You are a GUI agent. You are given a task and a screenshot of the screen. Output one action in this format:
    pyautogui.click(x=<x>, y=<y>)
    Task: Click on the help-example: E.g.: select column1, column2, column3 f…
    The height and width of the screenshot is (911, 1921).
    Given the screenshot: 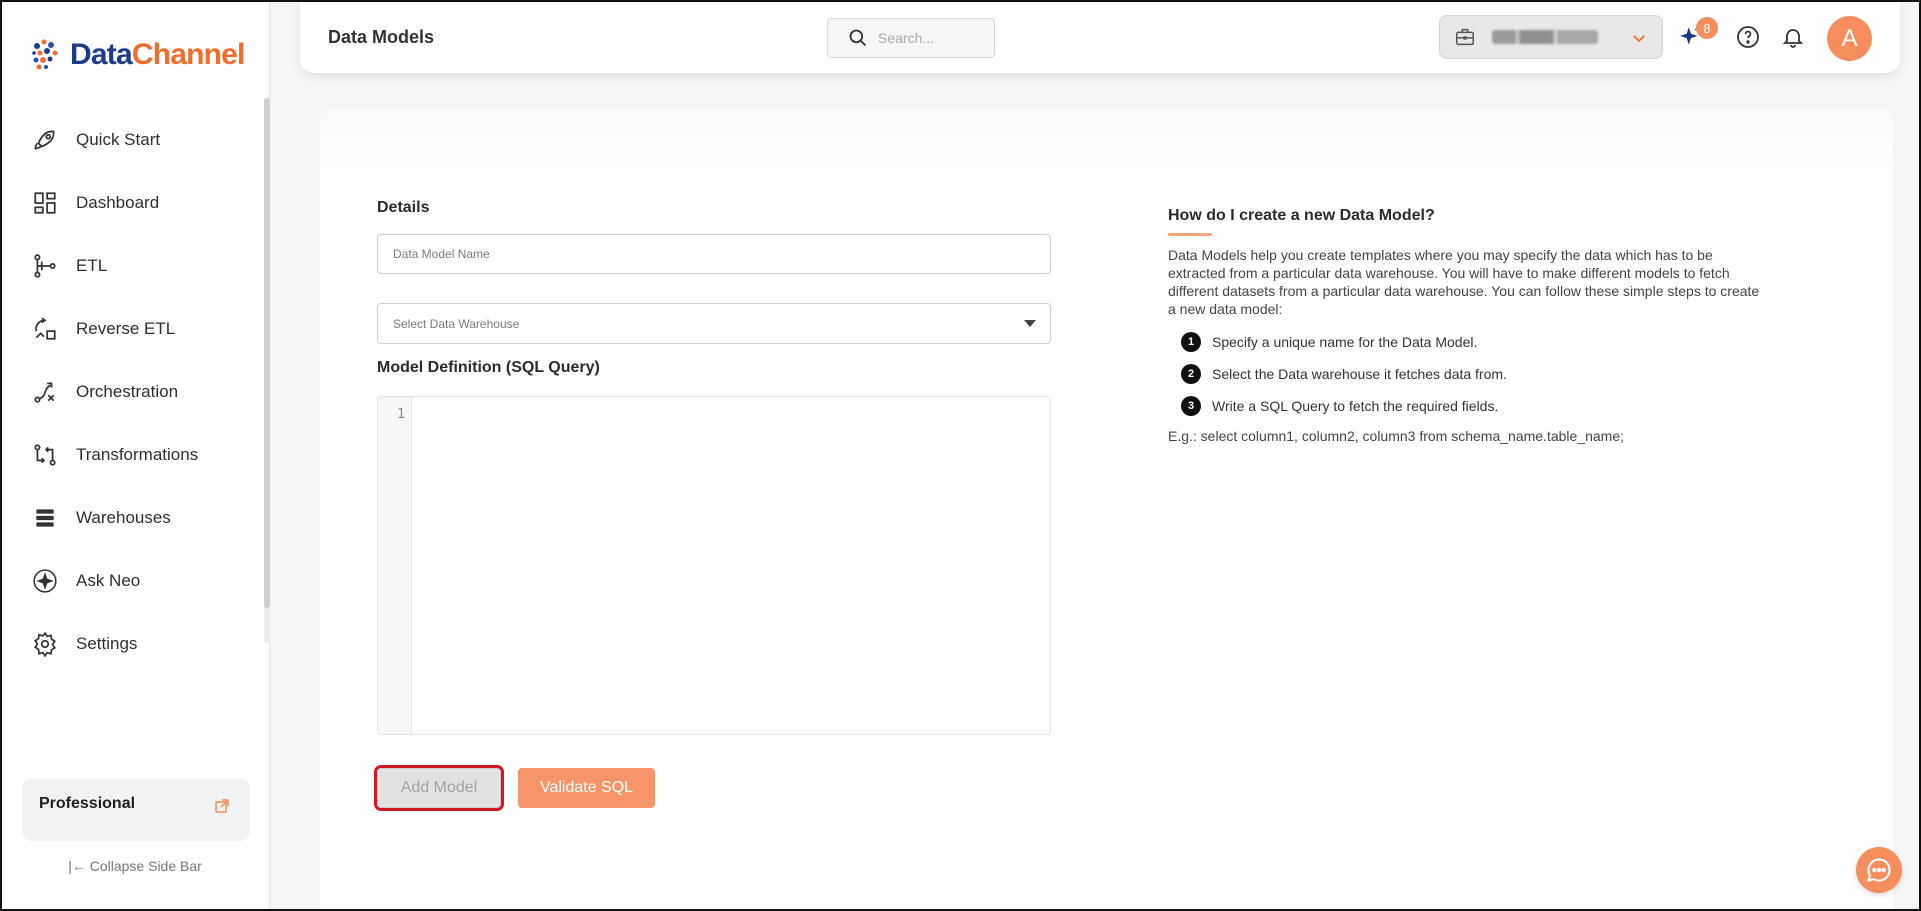 What is the action you would take?
    pyautogui.click(x=1396, y=436)
    